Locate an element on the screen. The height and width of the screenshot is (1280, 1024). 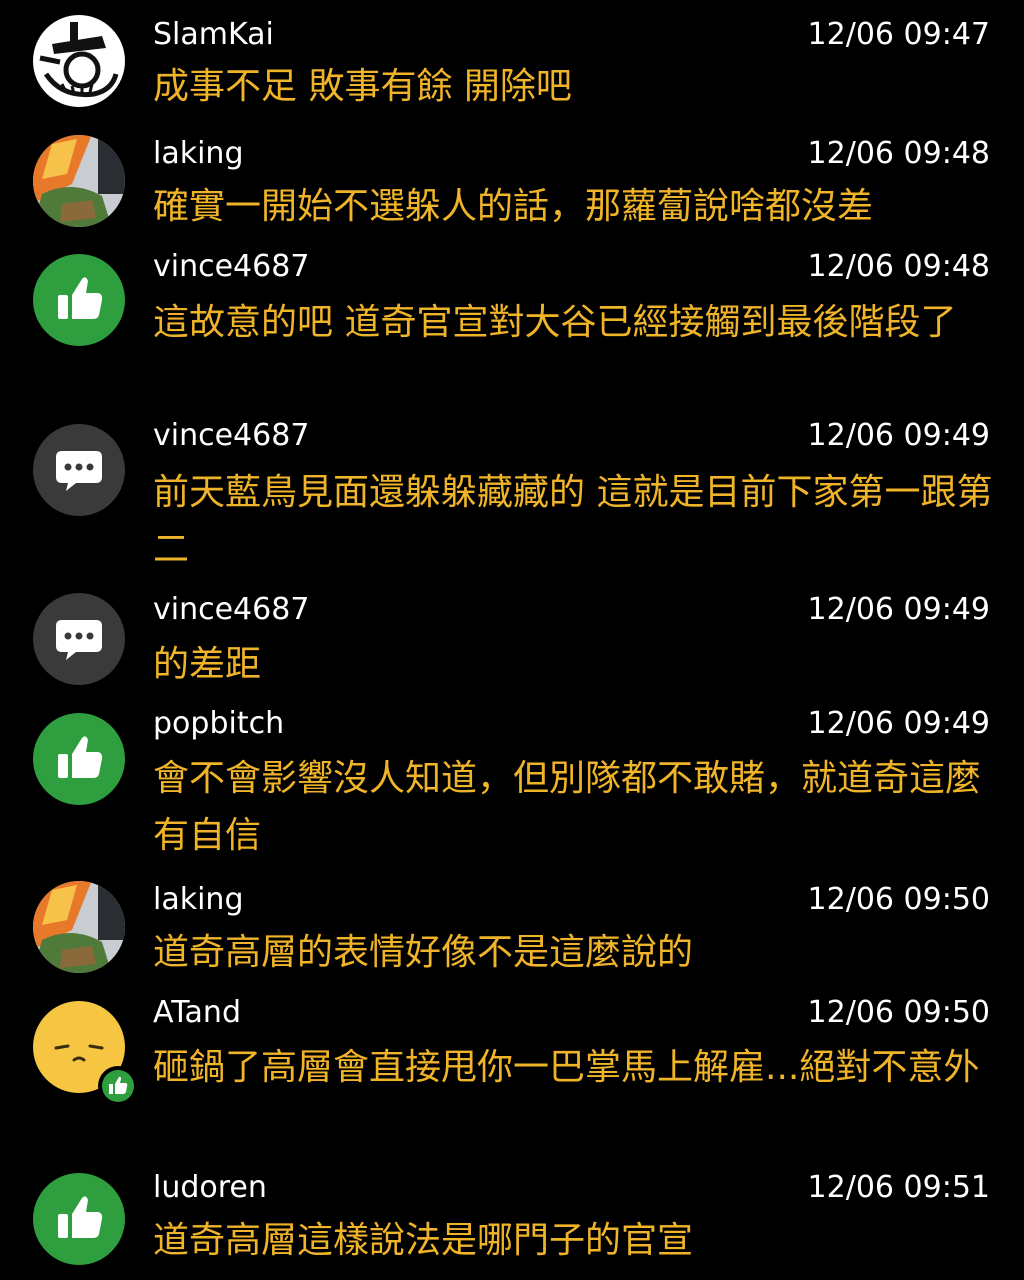
comment-username: popbitch is located at coordinates (218, 724).